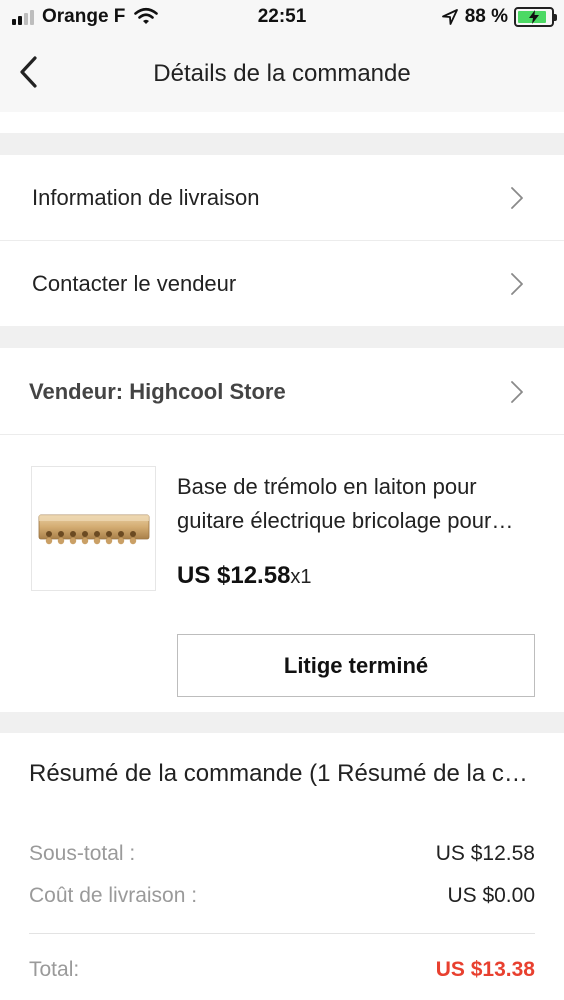  Describe the element at coordinates (282, 122) in the screenshot. I see `header-spacer` at that location.